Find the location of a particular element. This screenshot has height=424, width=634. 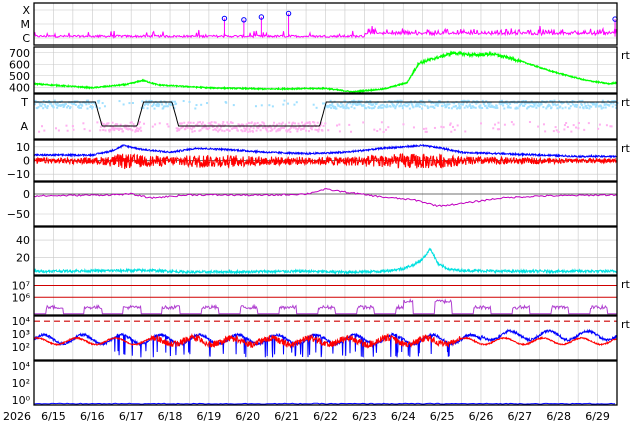

x-tick-label: 6/19 is located at coordinates (209, 416).